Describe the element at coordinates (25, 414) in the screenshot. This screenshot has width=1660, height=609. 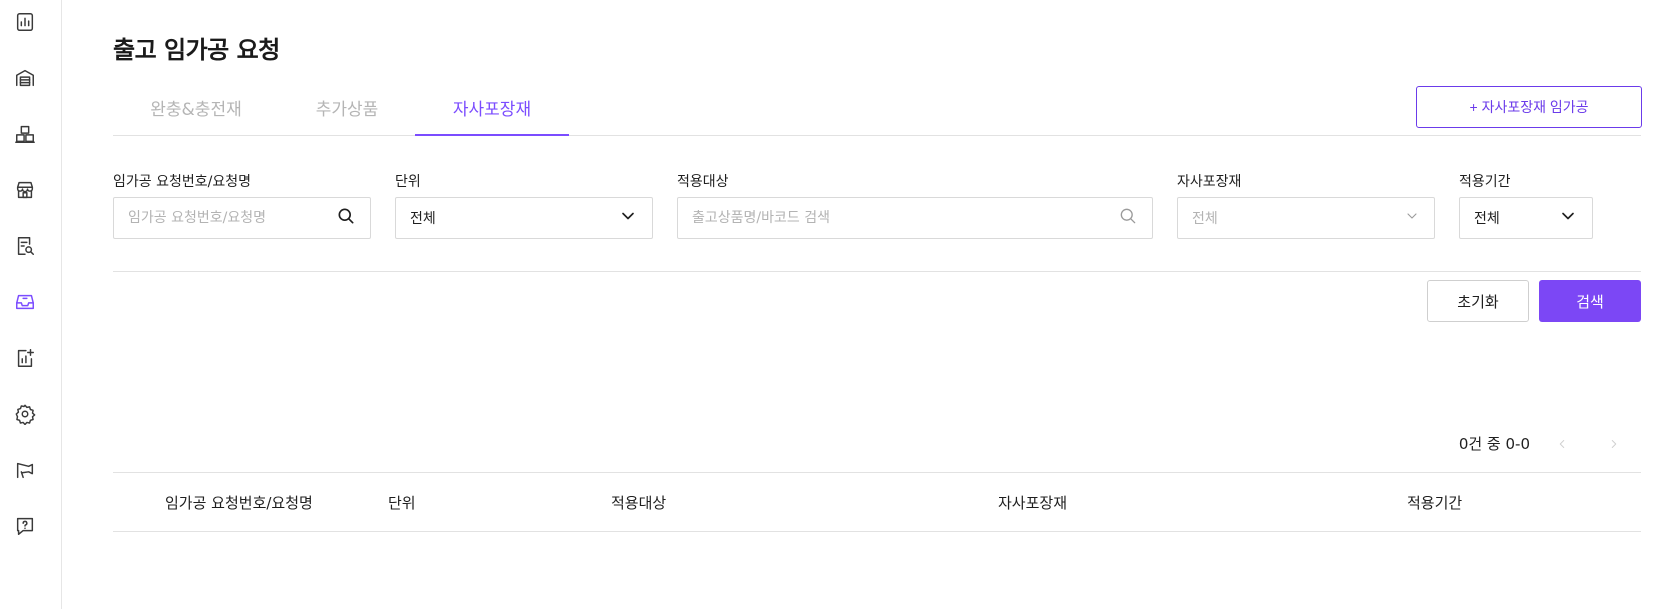
I see `gear-icon` at that location.